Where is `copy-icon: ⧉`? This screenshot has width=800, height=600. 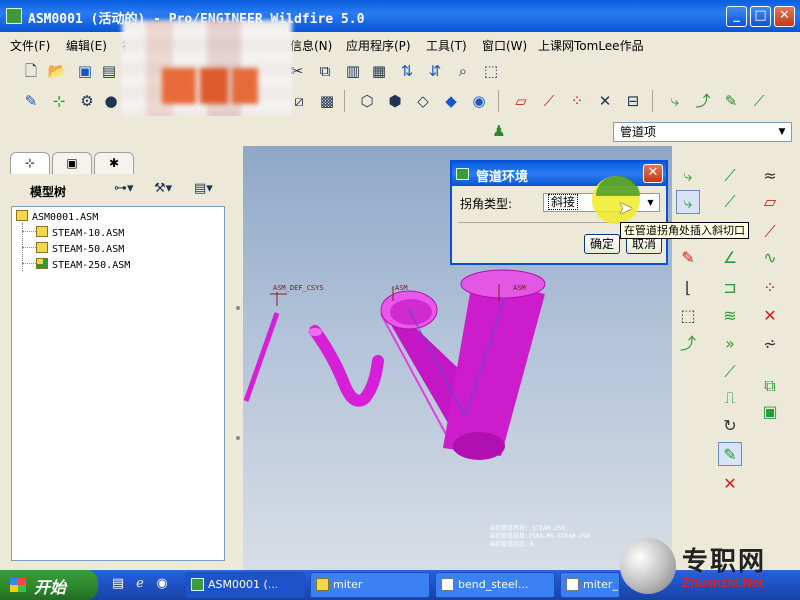 copy-icon: ⧉ is located at coordinates (325, 71).